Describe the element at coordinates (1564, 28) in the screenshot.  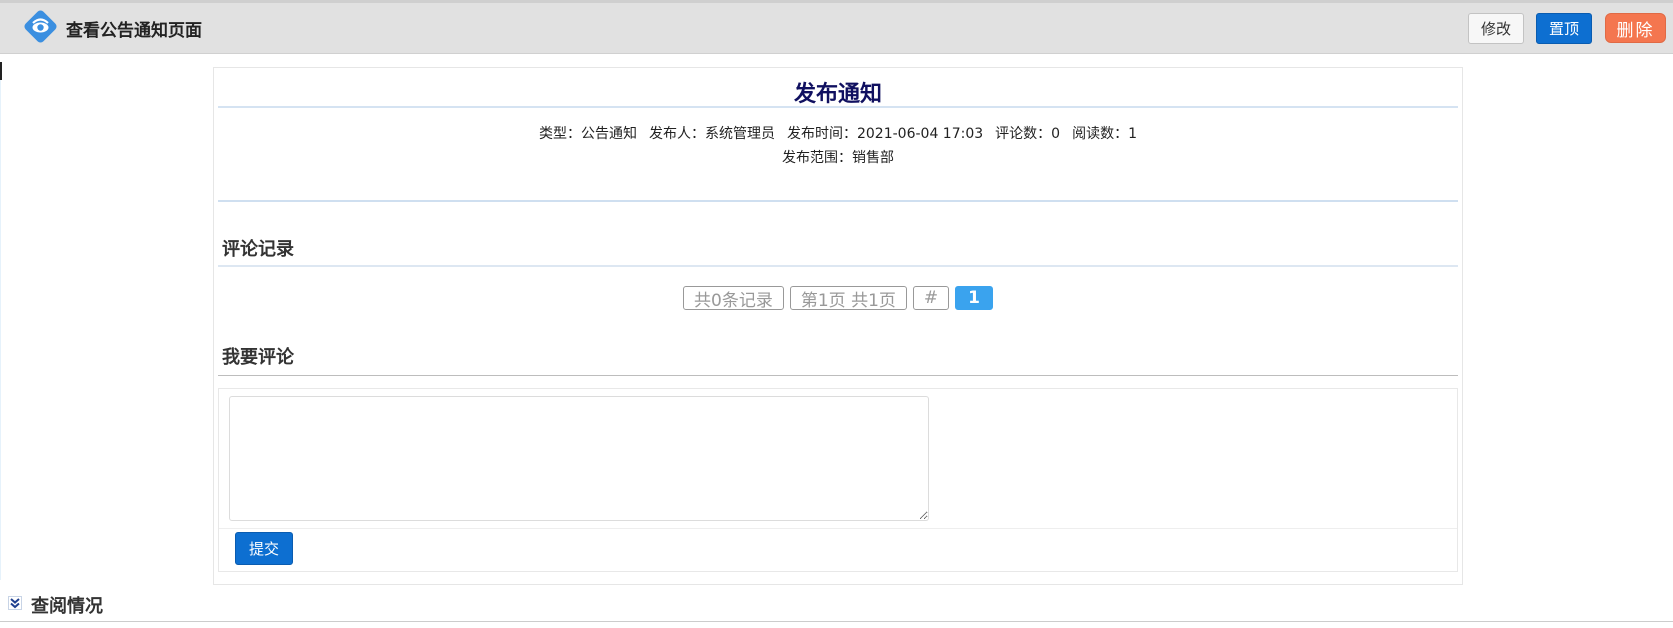
I see `pin-top-button: 置顶` at that location.